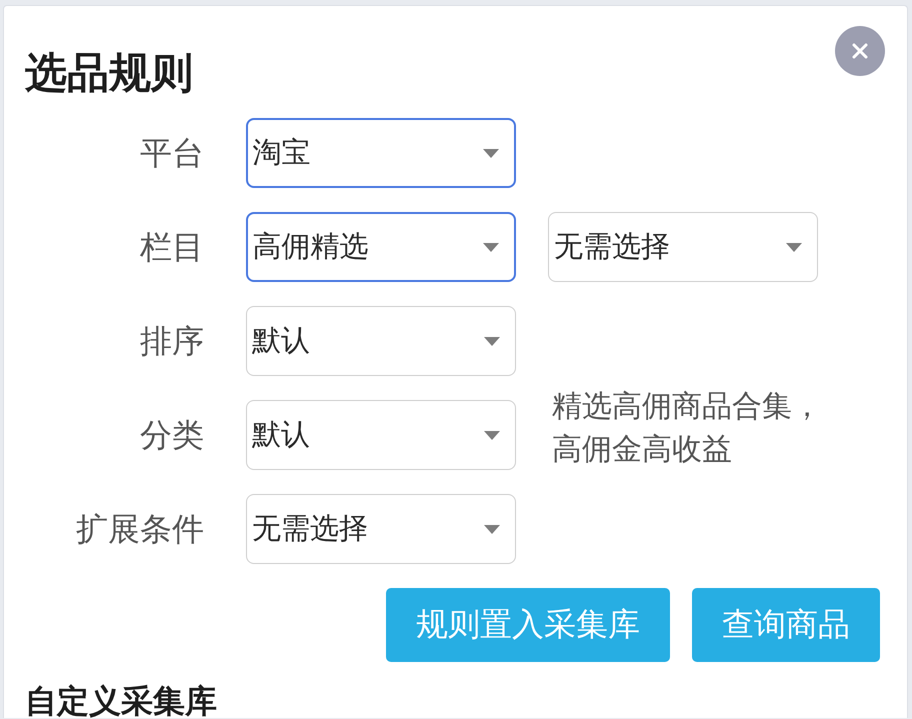 The image size is (912, 719). What do you see at coordinates (109, 73) in the screenshot?
I see `dialog-title: 选品规则` at bounding box center [109, 73].